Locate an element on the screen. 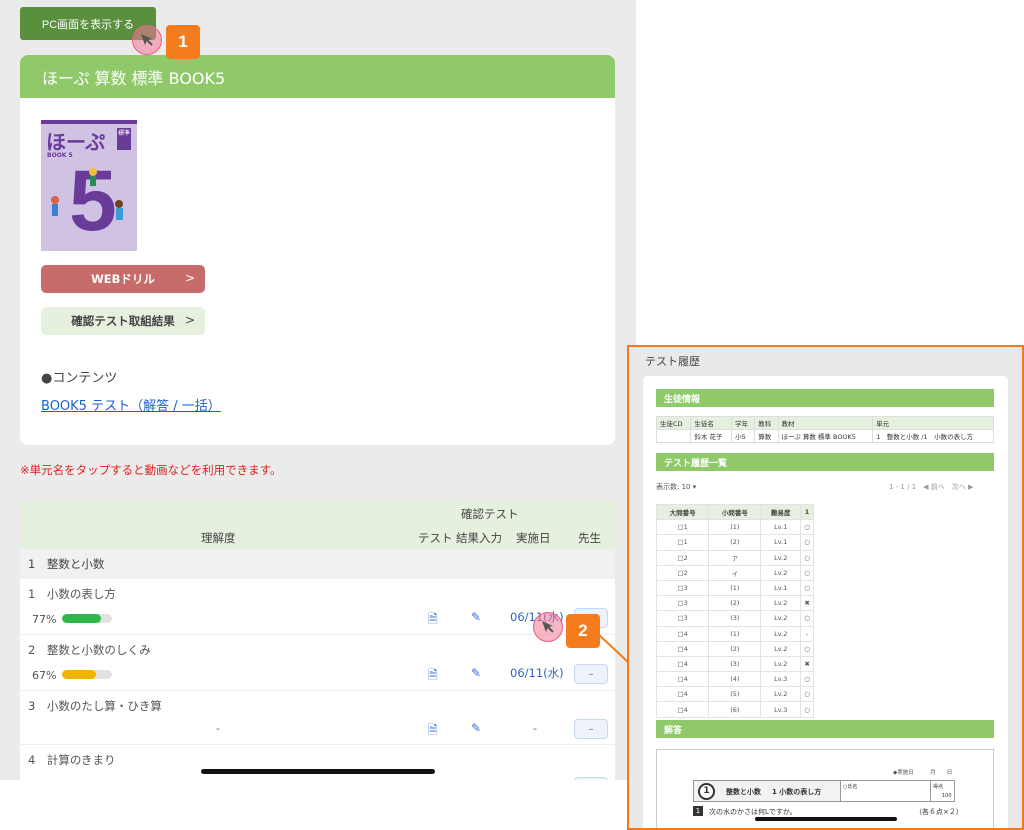  answer-heading: 解答 is located at coordinates (825, 729).